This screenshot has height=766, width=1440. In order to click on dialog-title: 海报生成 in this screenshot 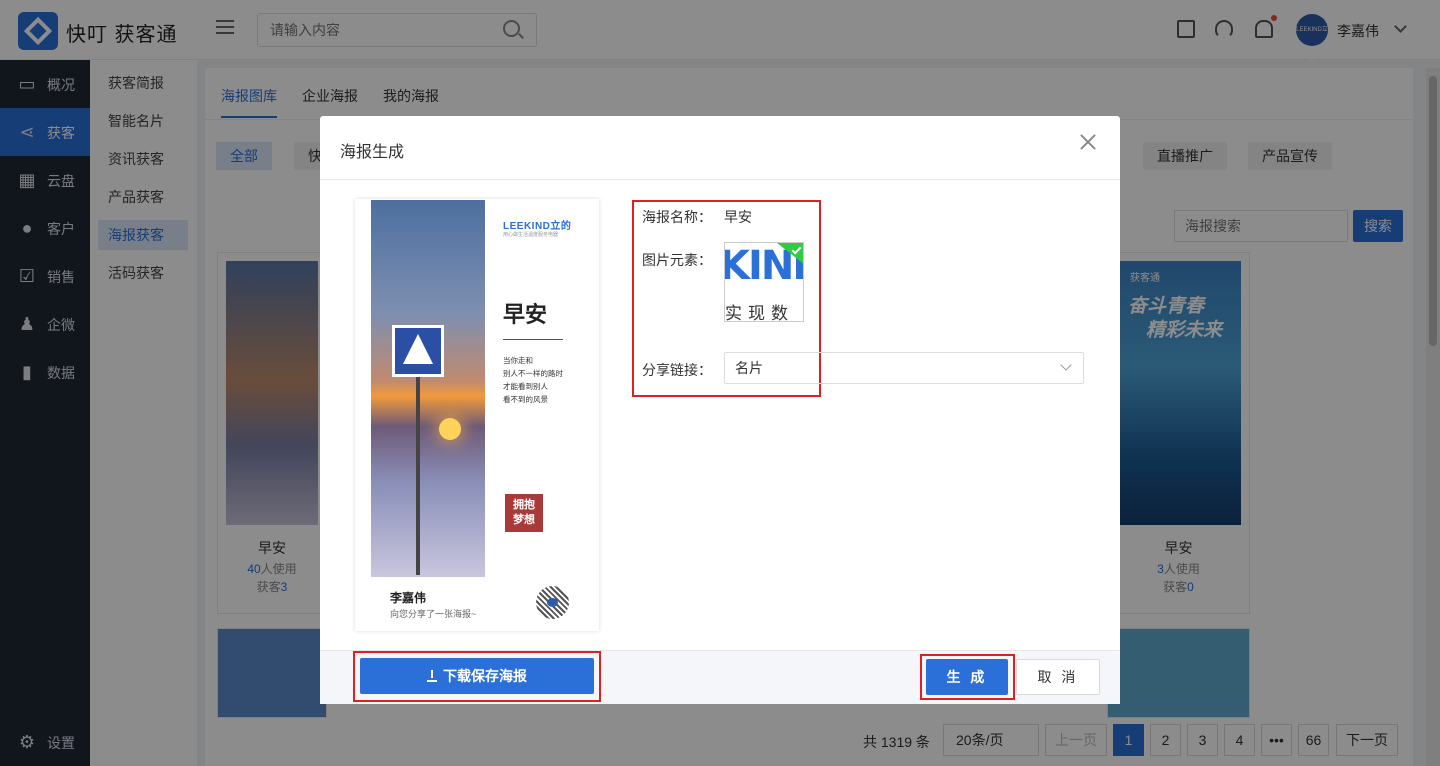, I will do `click(372, 152)`.